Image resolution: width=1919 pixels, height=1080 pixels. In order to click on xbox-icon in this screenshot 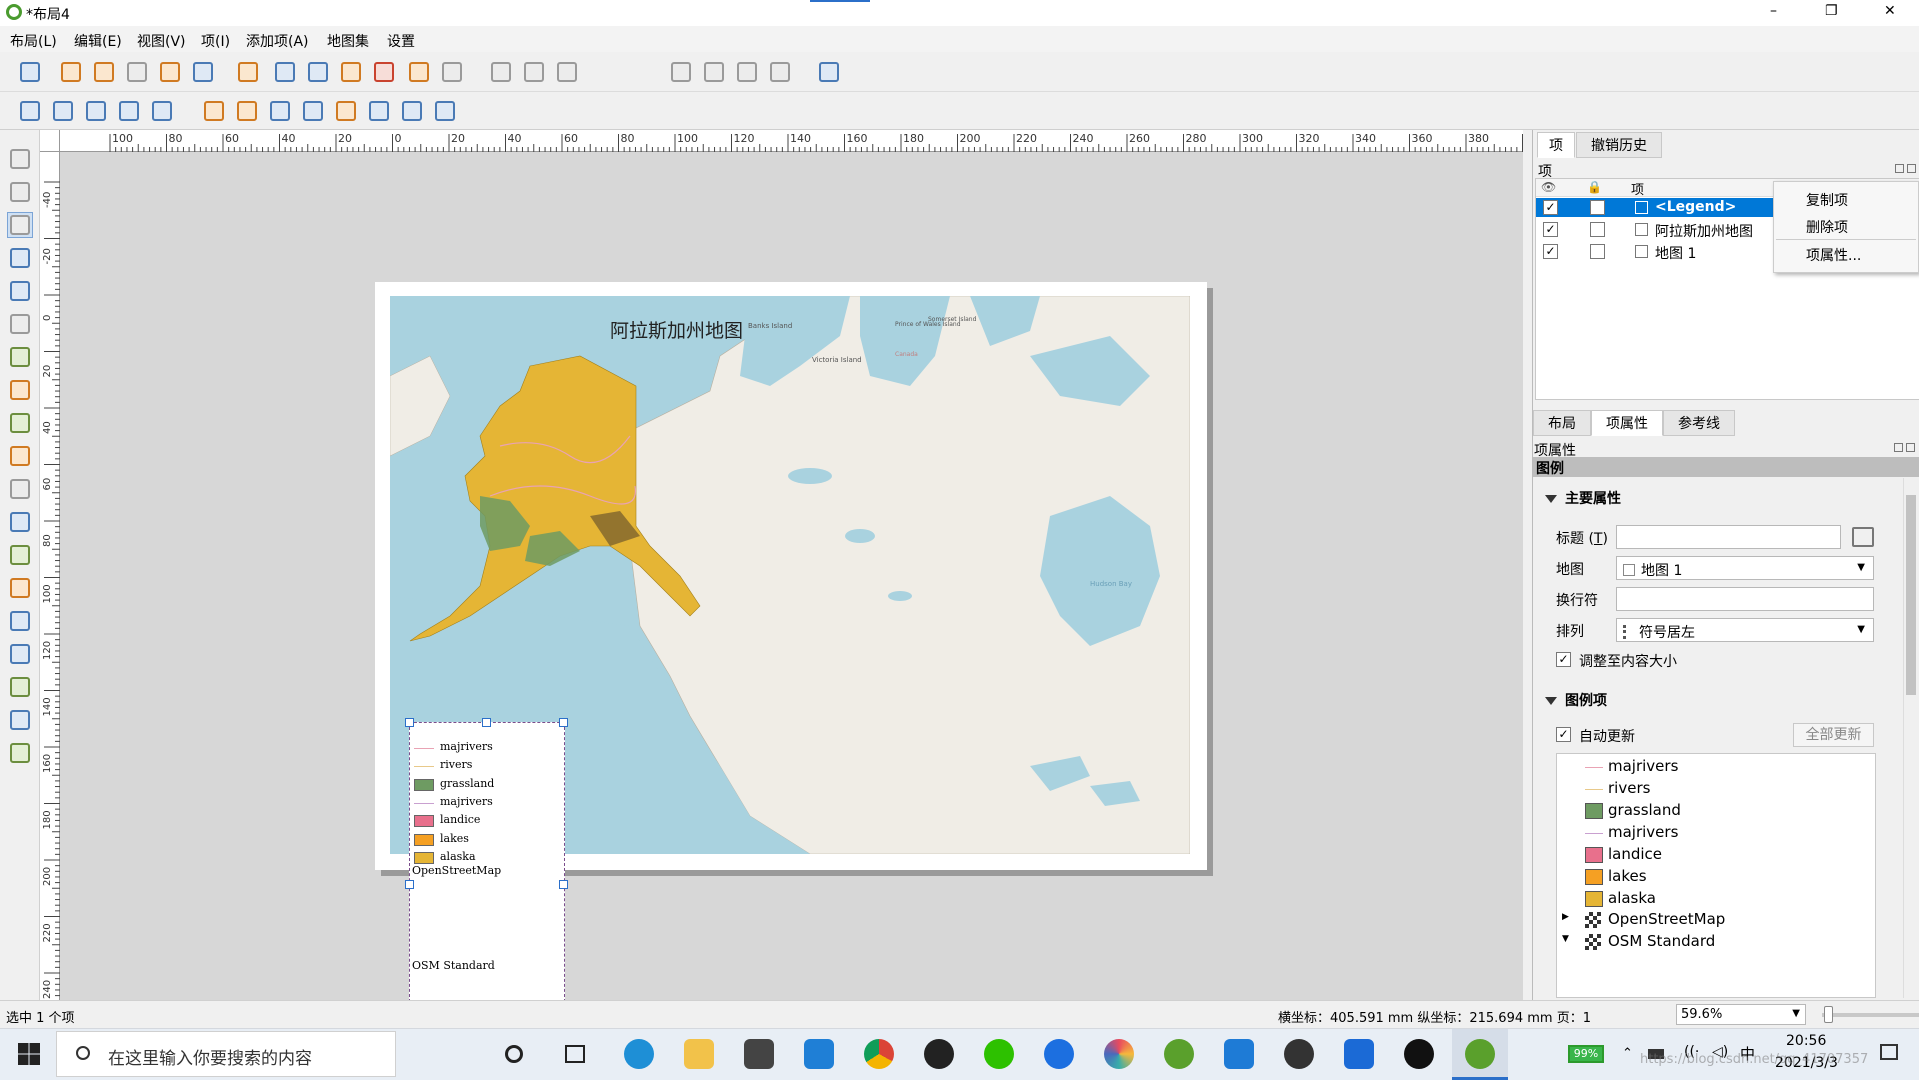, I will do `click(1419, 1054)`.